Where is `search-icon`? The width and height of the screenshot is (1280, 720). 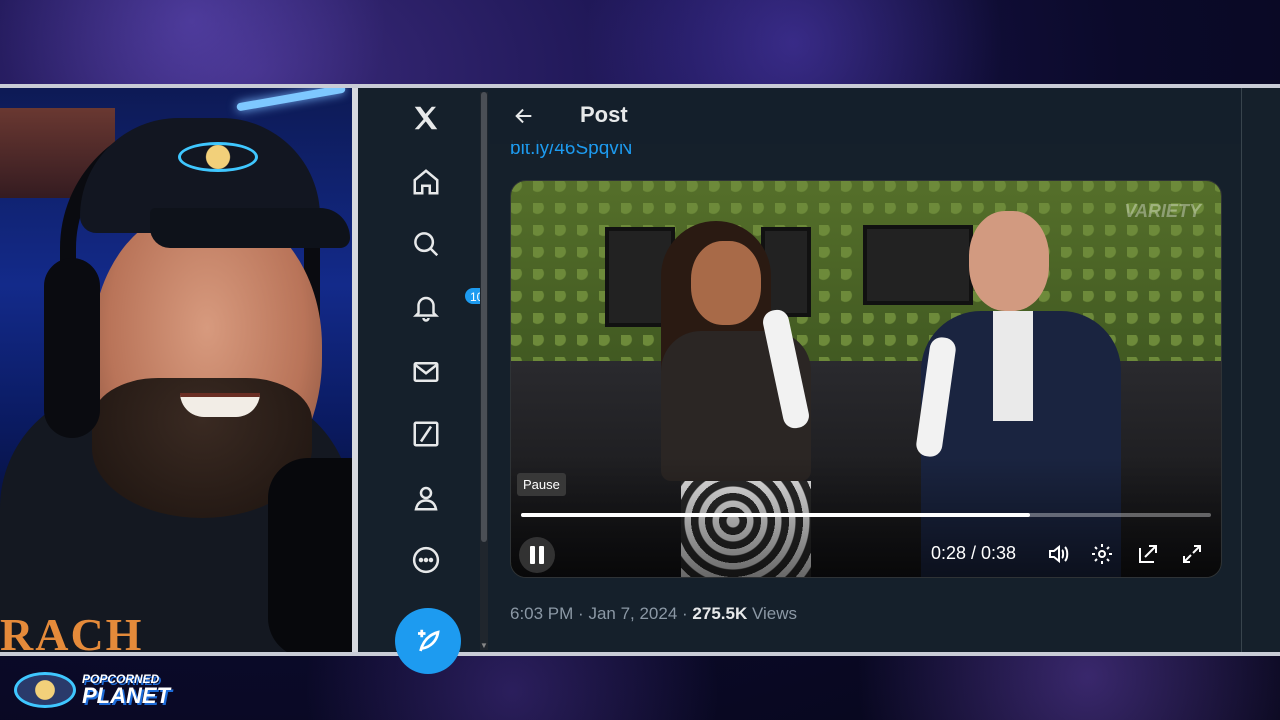 search-icon is located at coordinates (426, 244).